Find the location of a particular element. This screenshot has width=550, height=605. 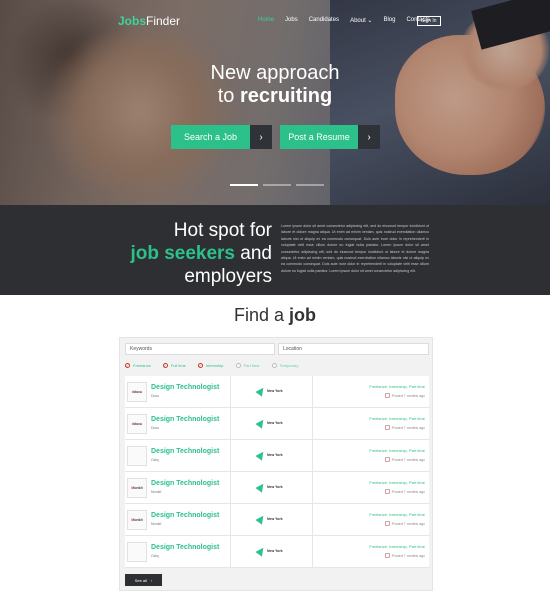

filter-part-time: Part time is located at coordinates (247, 365).